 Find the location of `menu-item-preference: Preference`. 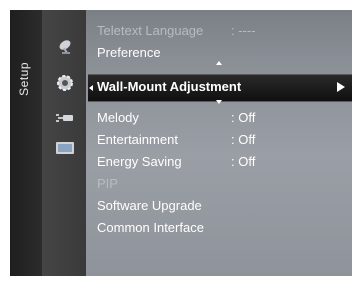

menu-item-preference: Preference is located at coordinates (129, 53).